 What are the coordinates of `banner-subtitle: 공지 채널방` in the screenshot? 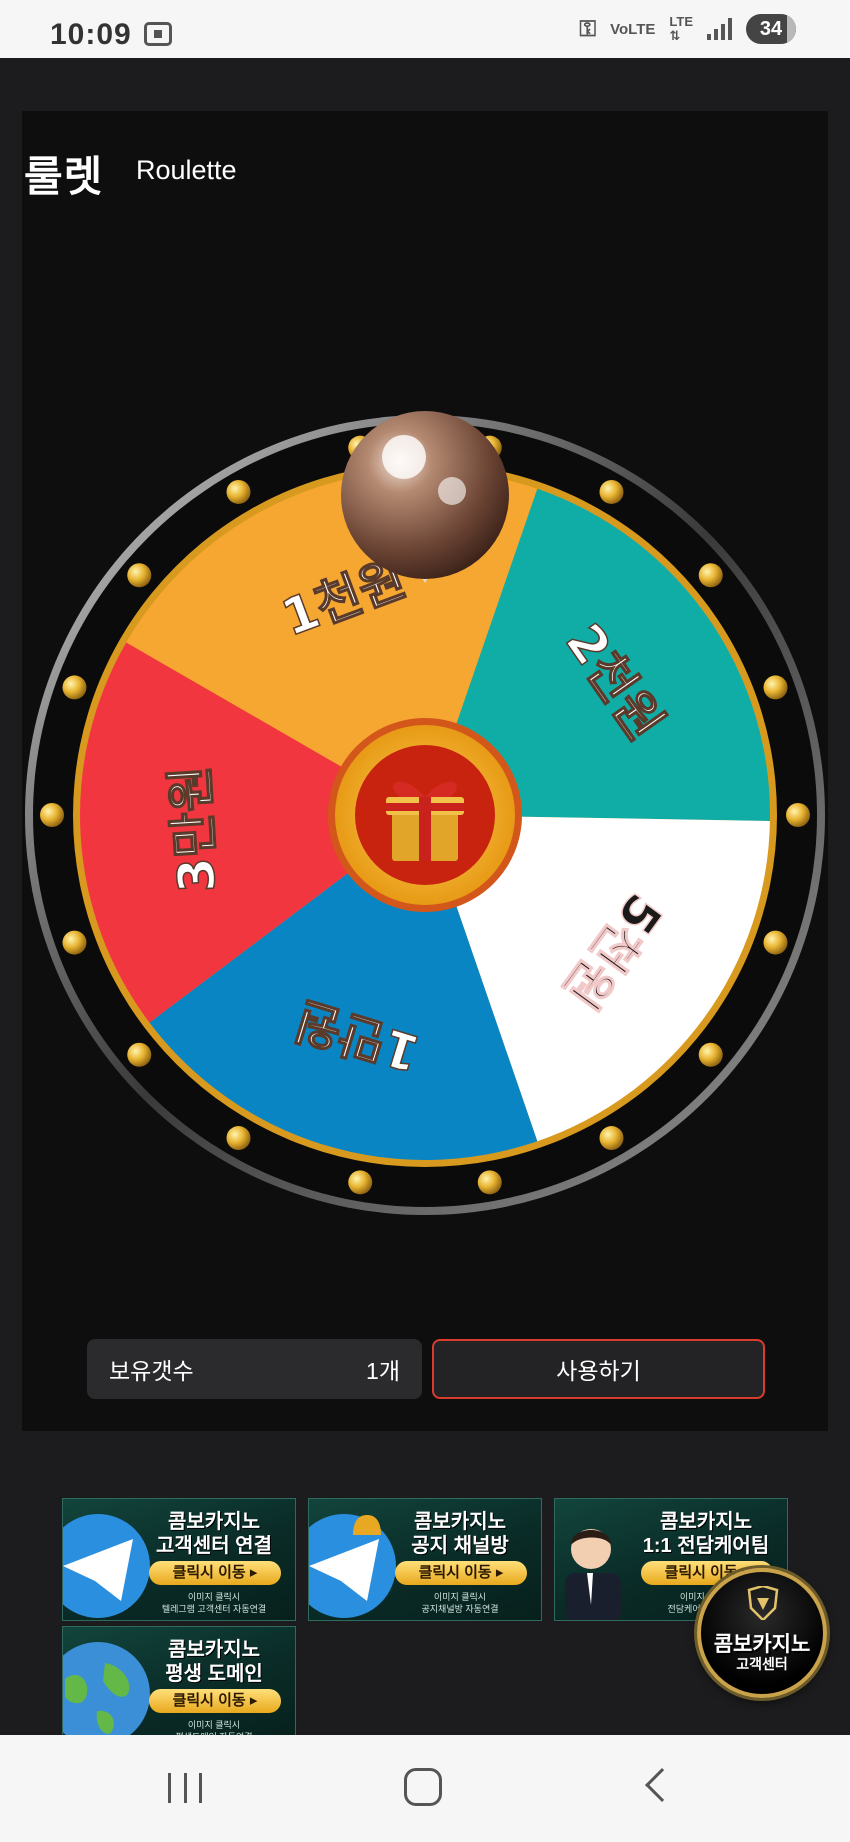 It's located at (460, 1546).